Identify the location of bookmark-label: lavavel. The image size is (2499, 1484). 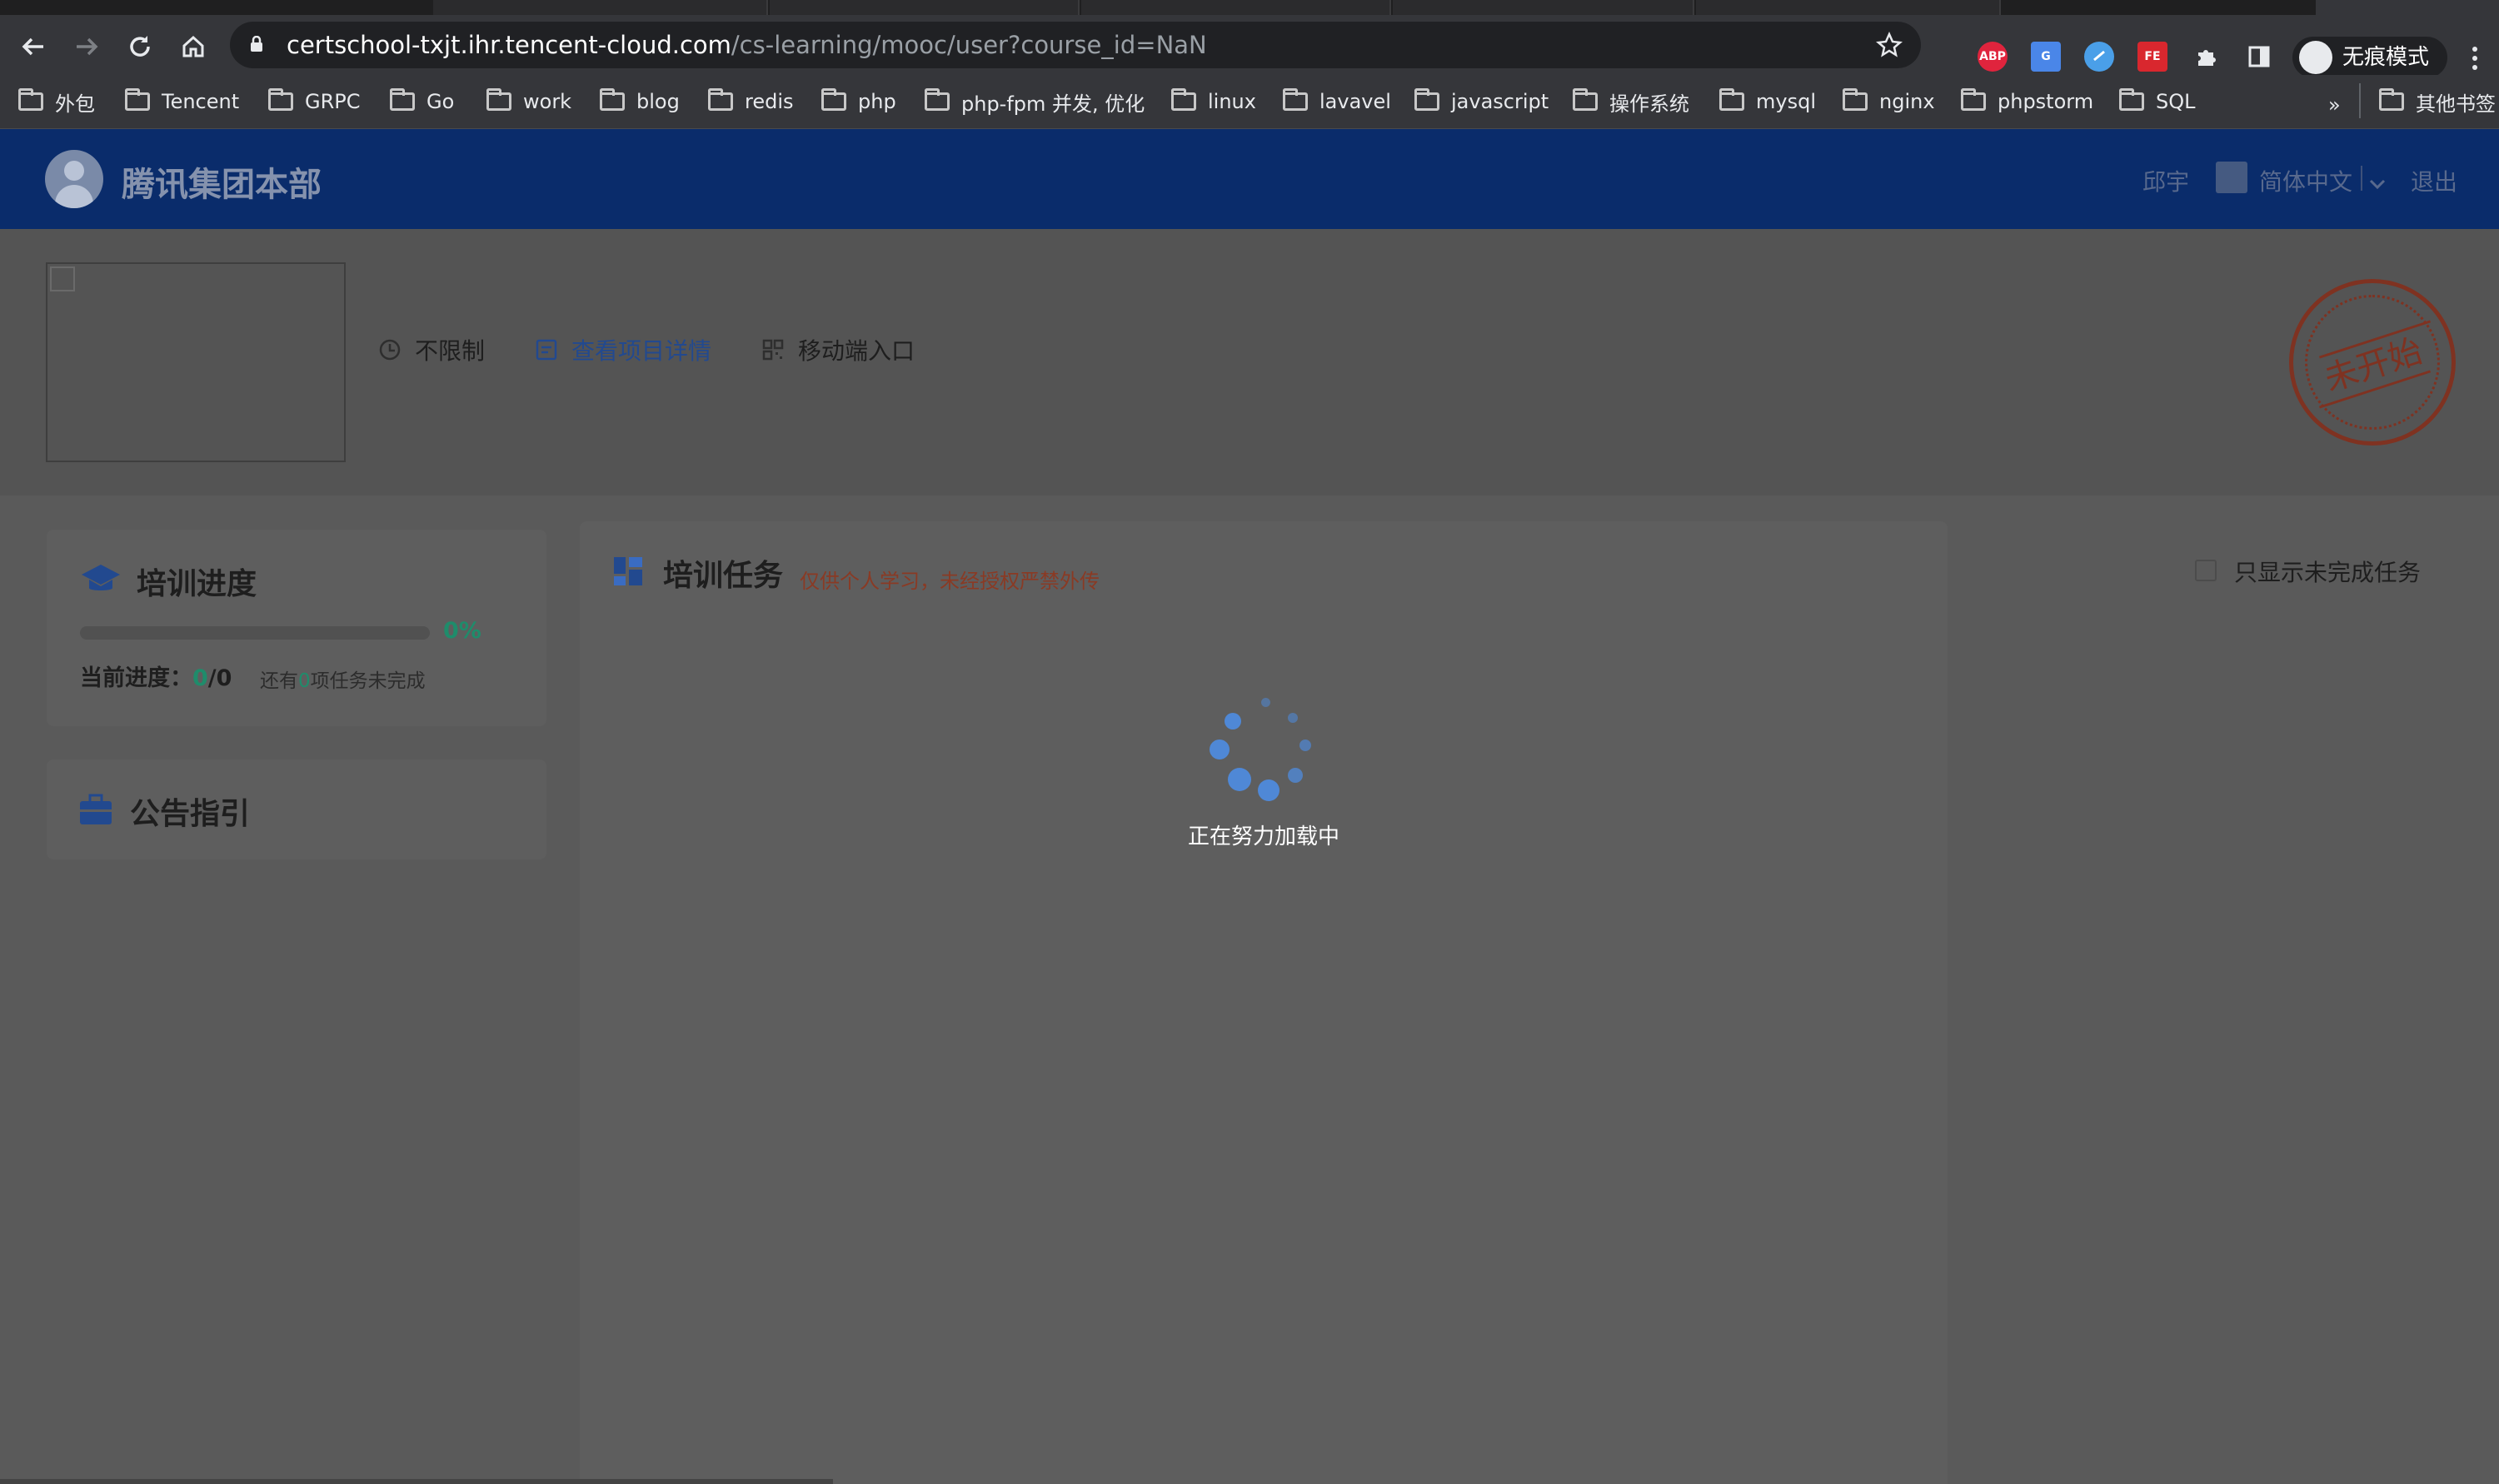
(1355, 101).